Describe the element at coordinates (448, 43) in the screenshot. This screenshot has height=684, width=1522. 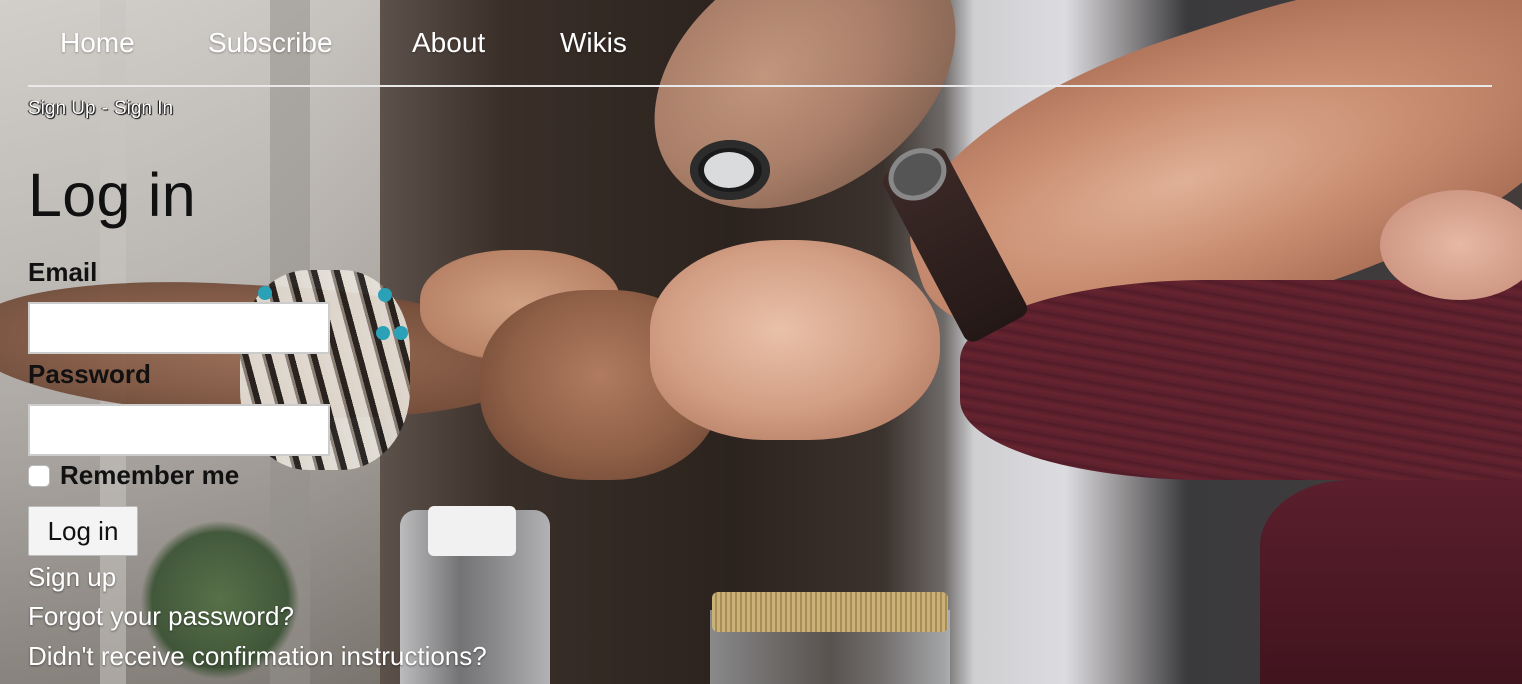
I see `nav-about-link: About` at that location.